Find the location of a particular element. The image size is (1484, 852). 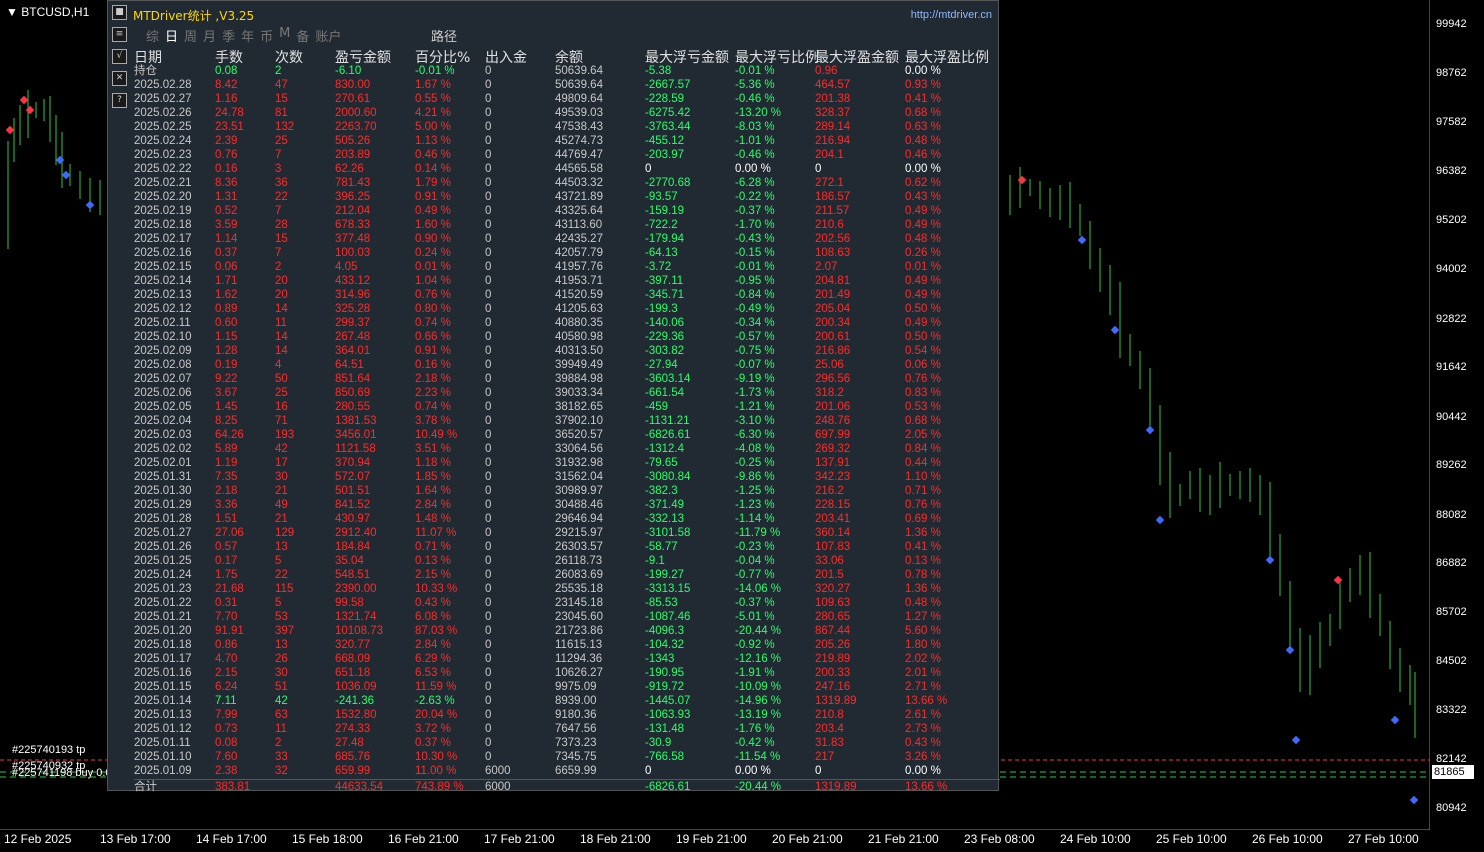

table-cell: 36520.57 is located at coordinates (579, 435).